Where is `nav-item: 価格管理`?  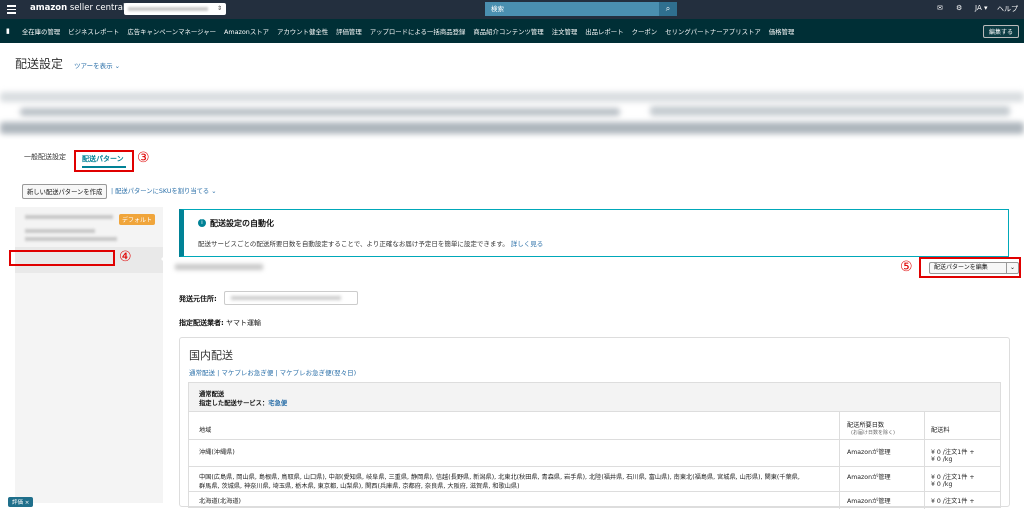 nav-item: 価格管理 is located at coordinates (782, 31).